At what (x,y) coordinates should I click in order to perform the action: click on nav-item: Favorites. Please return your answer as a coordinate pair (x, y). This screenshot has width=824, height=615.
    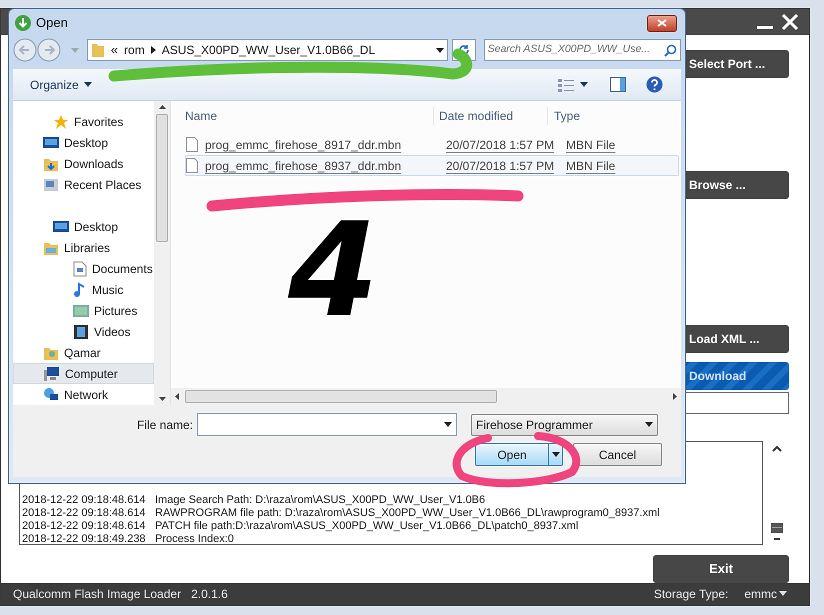
    Looking at the image, I should click on (83, 121).